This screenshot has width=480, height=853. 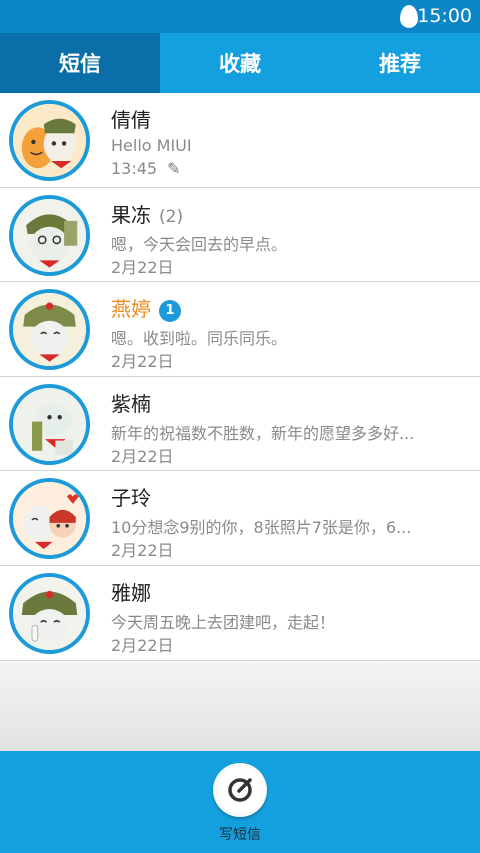 What do you see at coordinates (409, 16) in the screenshot?
I see `egg-icon` at bounding box center [409, 16].